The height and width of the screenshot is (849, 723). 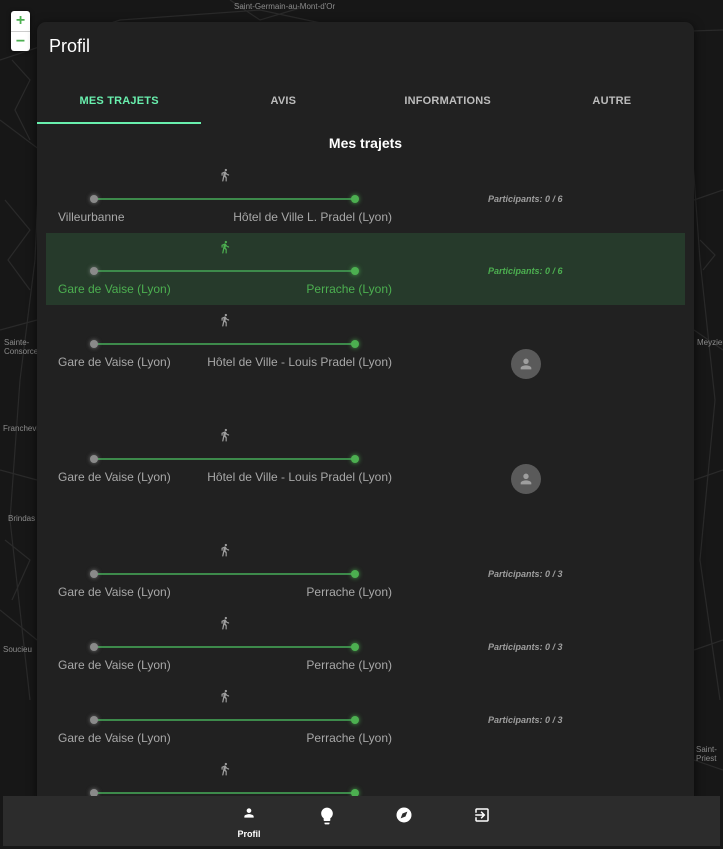 I want to click on map-label: Saint-Germain-au-Mont-d'Or, so click(x=285, y=6).